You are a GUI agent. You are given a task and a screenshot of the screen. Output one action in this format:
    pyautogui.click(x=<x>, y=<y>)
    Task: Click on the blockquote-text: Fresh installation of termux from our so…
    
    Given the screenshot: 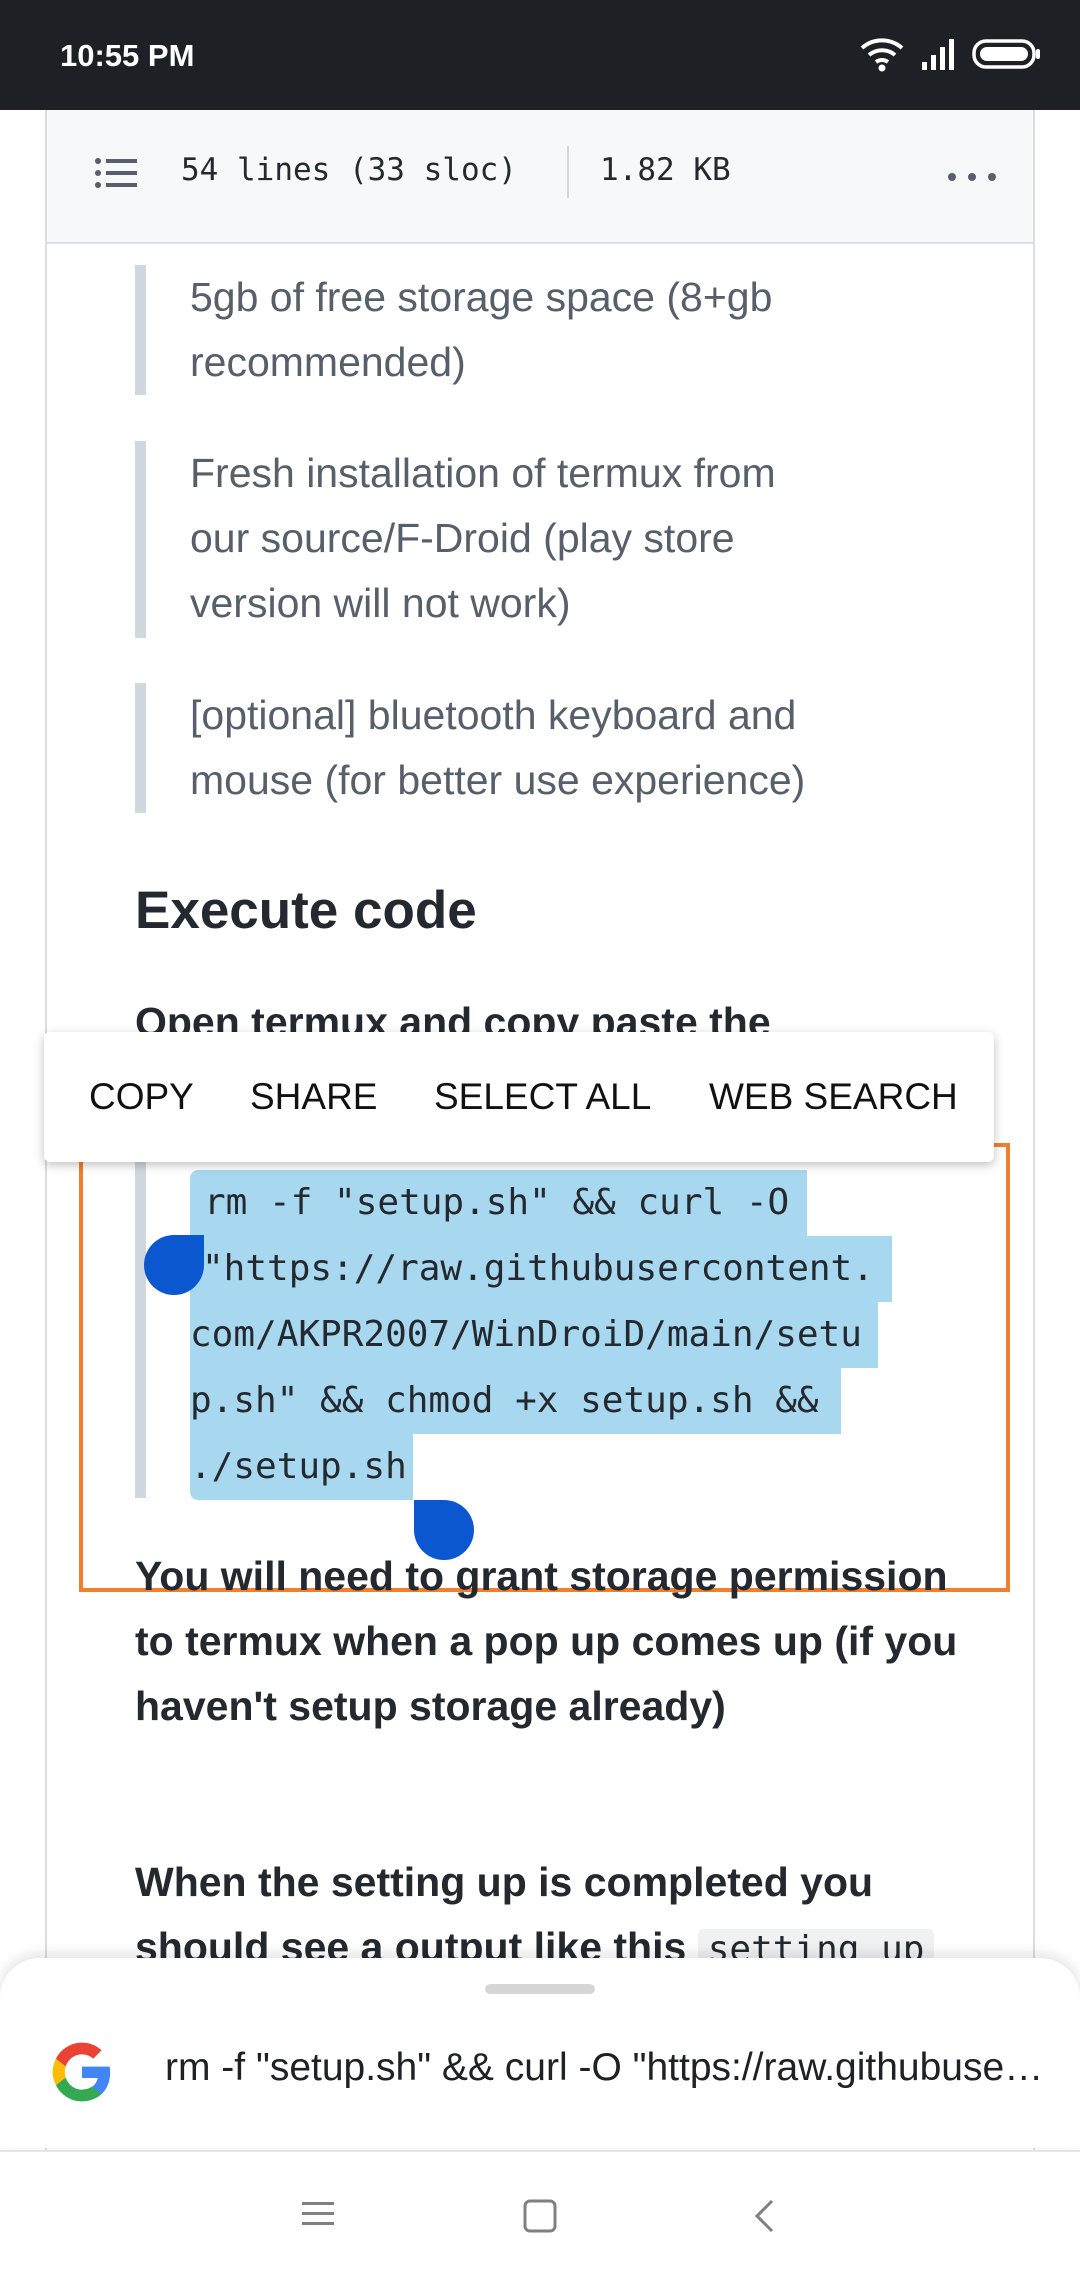 What is the action you would take?
    pyautogui.click(x=483, y=538)
    